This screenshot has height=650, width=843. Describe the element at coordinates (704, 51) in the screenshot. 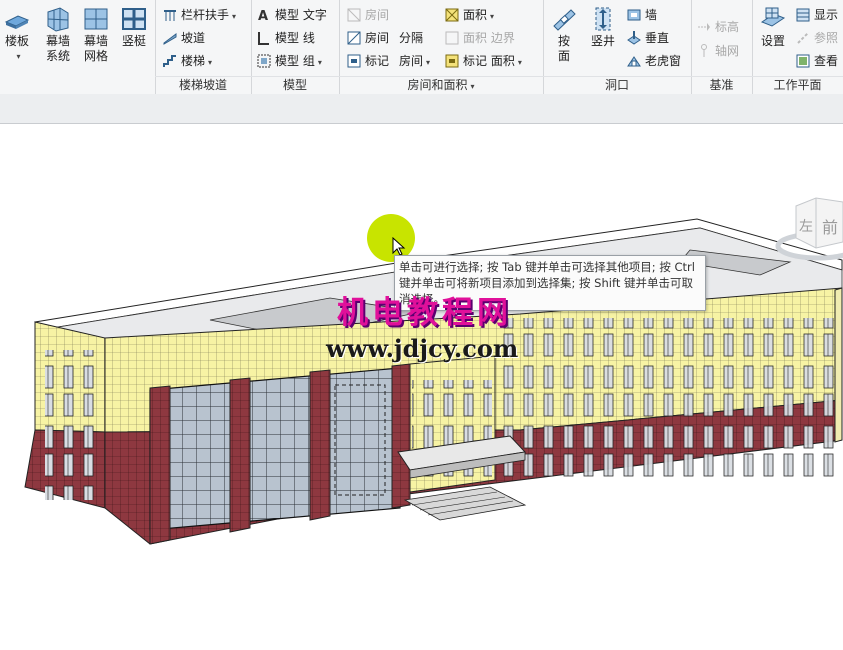

I see `grid-icon` at that location.